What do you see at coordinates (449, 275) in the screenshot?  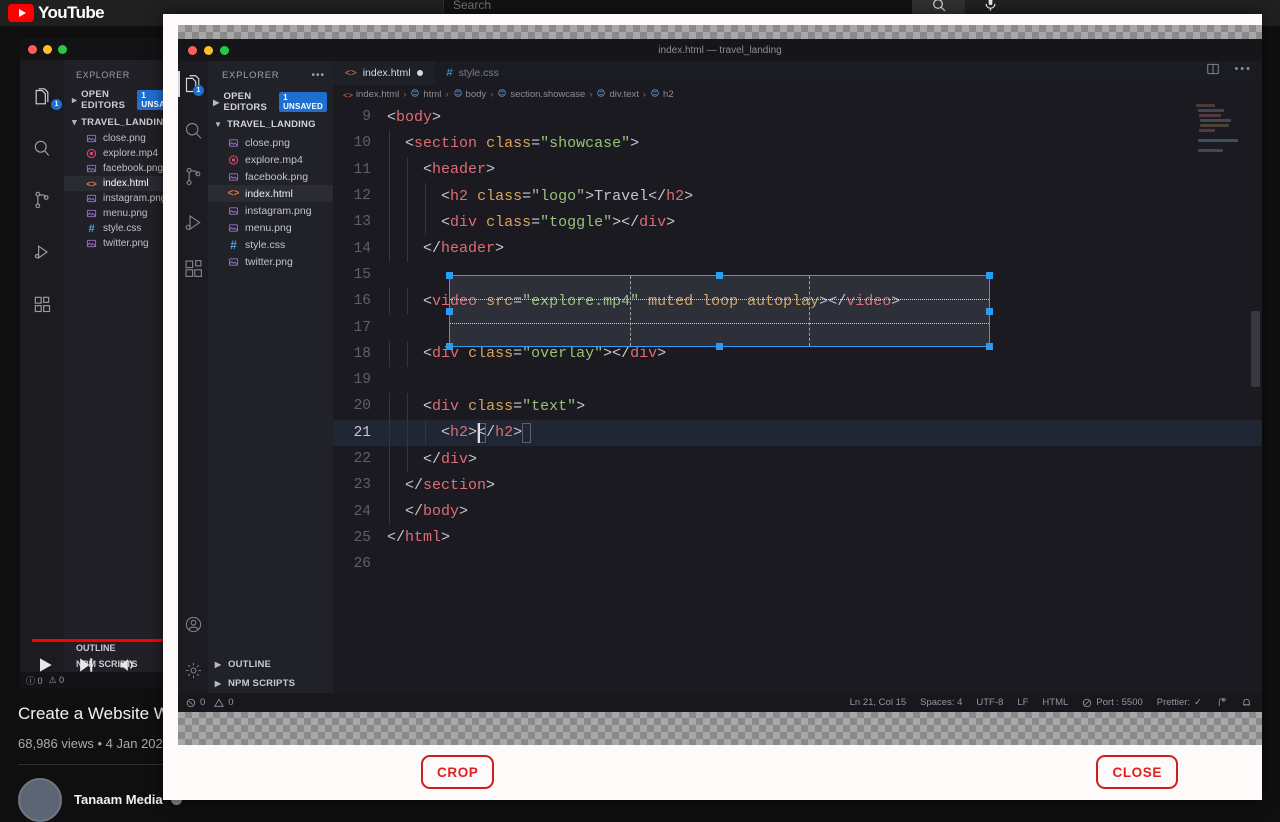 I see `crop-handle-top-left` at bounding box center [449, 275].